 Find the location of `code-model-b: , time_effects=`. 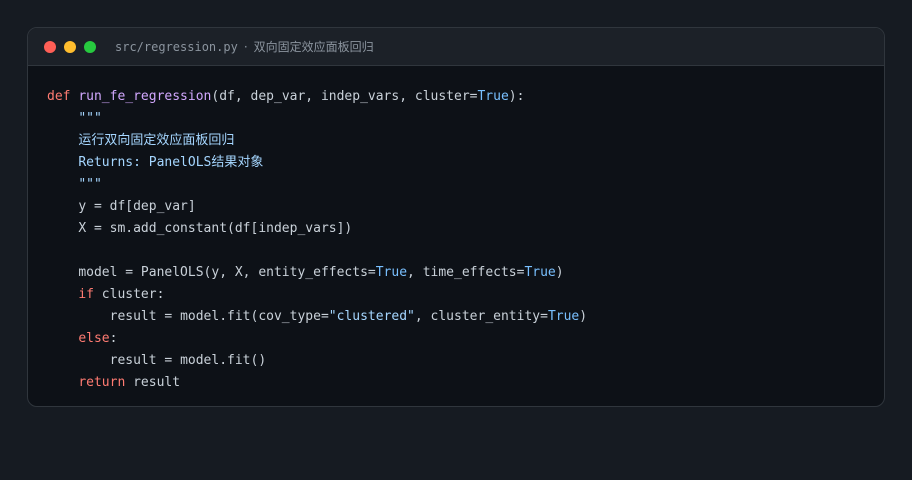

code-model-b: , time_effects= is located at coordinates (466, 272).